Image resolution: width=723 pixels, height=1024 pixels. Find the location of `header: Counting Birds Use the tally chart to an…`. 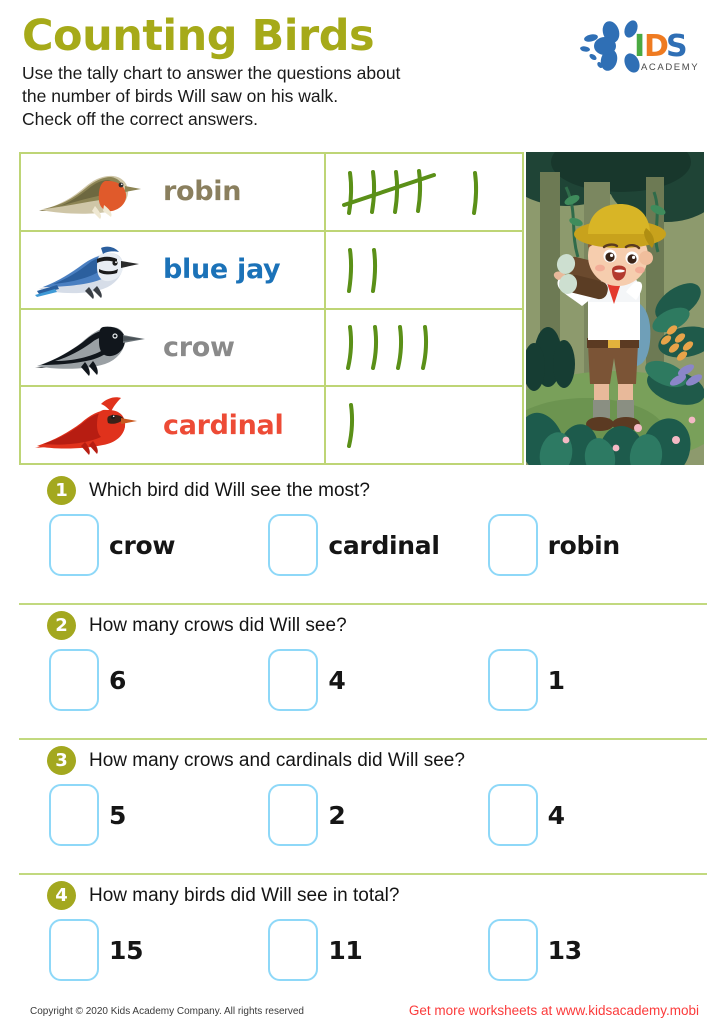

header: Counting Birds Use the tally chart to an… is located at coordinates (361, 65).